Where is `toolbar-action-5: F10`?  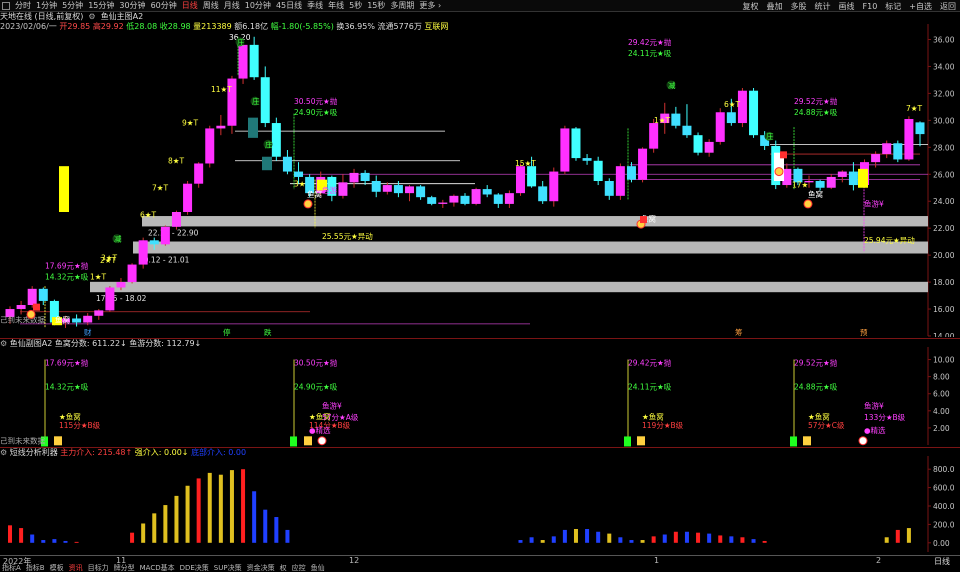 toolbar-action-5: F10 is located at coordinates (870, 6).